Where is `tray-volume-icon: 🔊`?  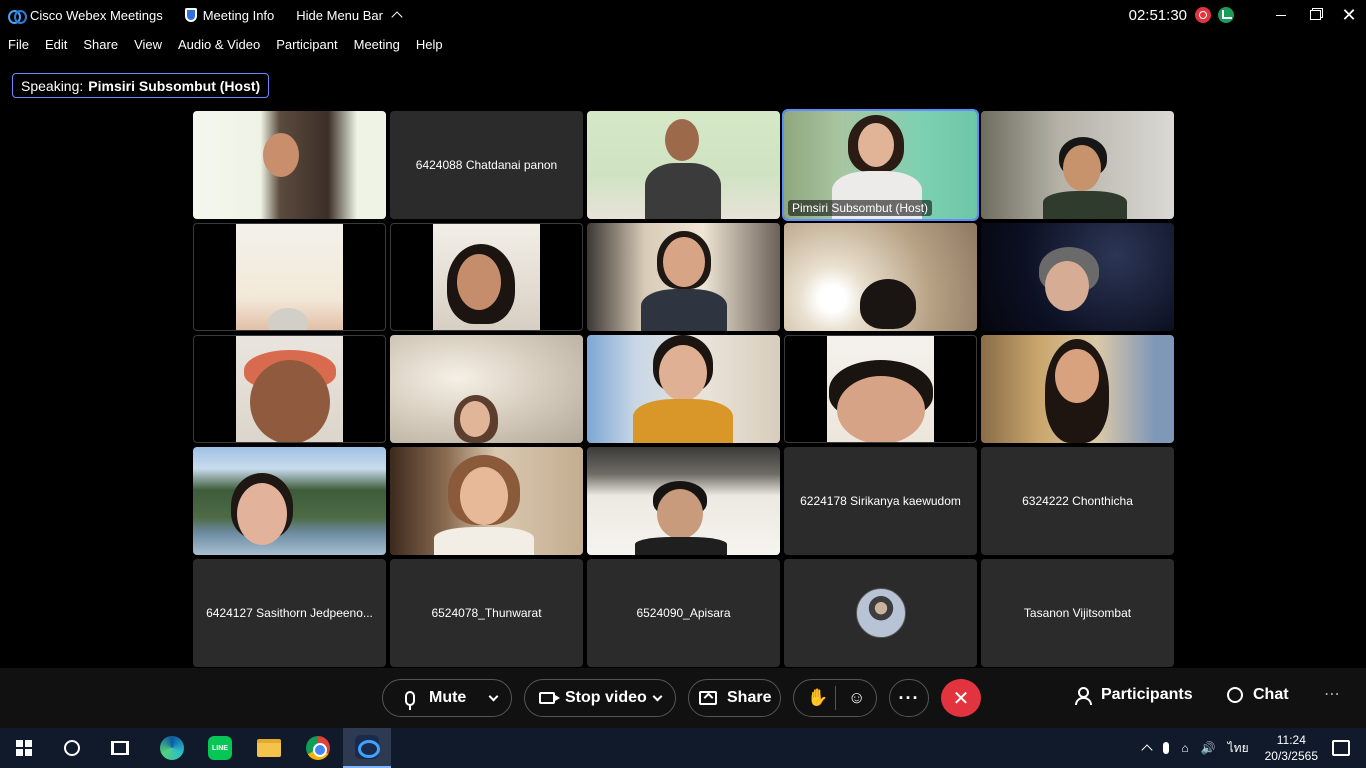
tray-volume-icon: 🔊 is located at coordinates (1208, 748).